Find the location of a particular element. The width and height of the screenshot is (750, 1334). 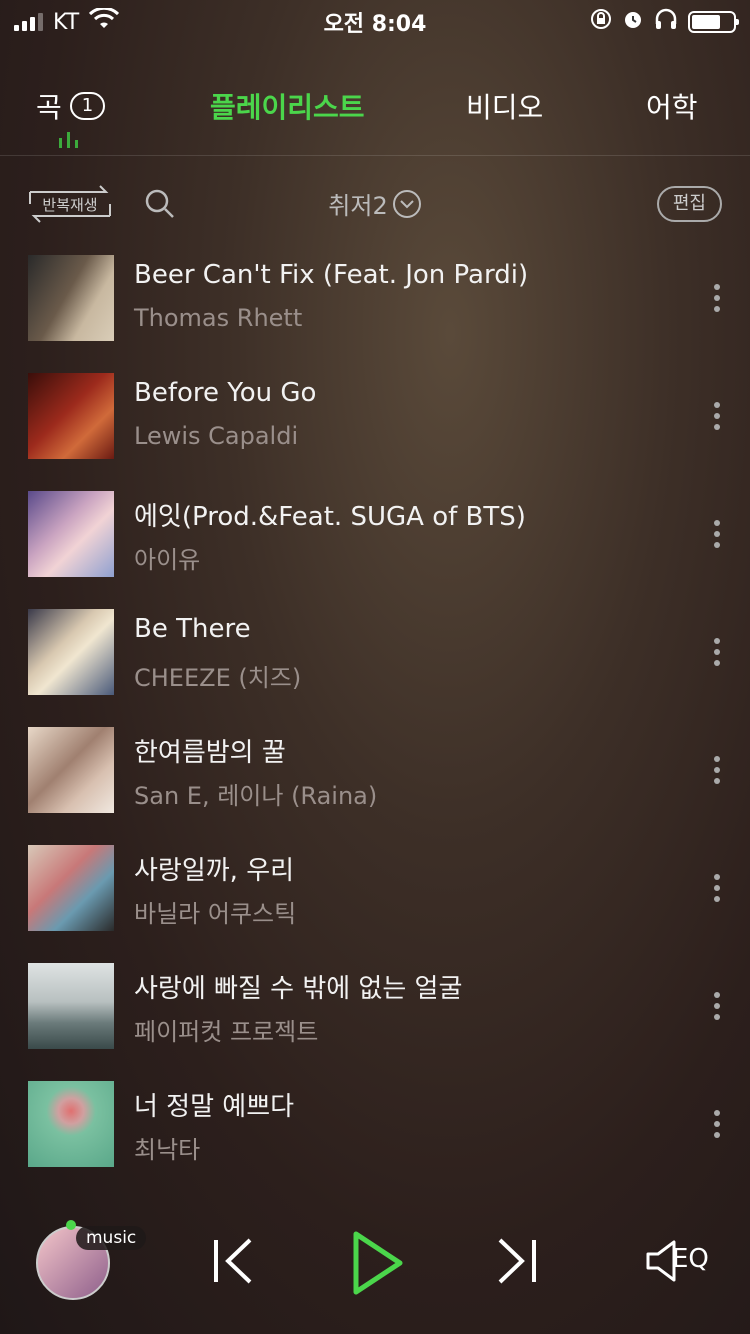

song-artist: San E, 레이나 (Raina) is located at coordinates (256, 796).